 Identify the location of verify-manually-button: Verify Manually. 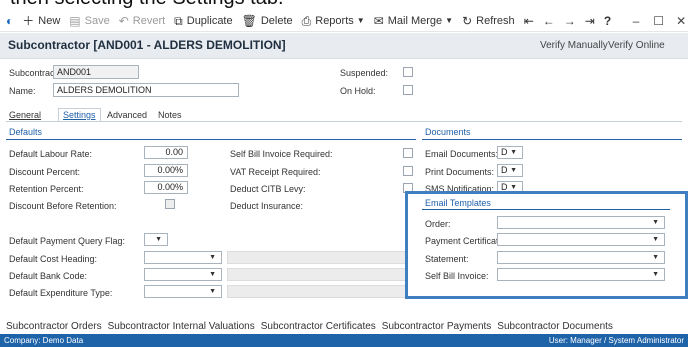
(574, 45).